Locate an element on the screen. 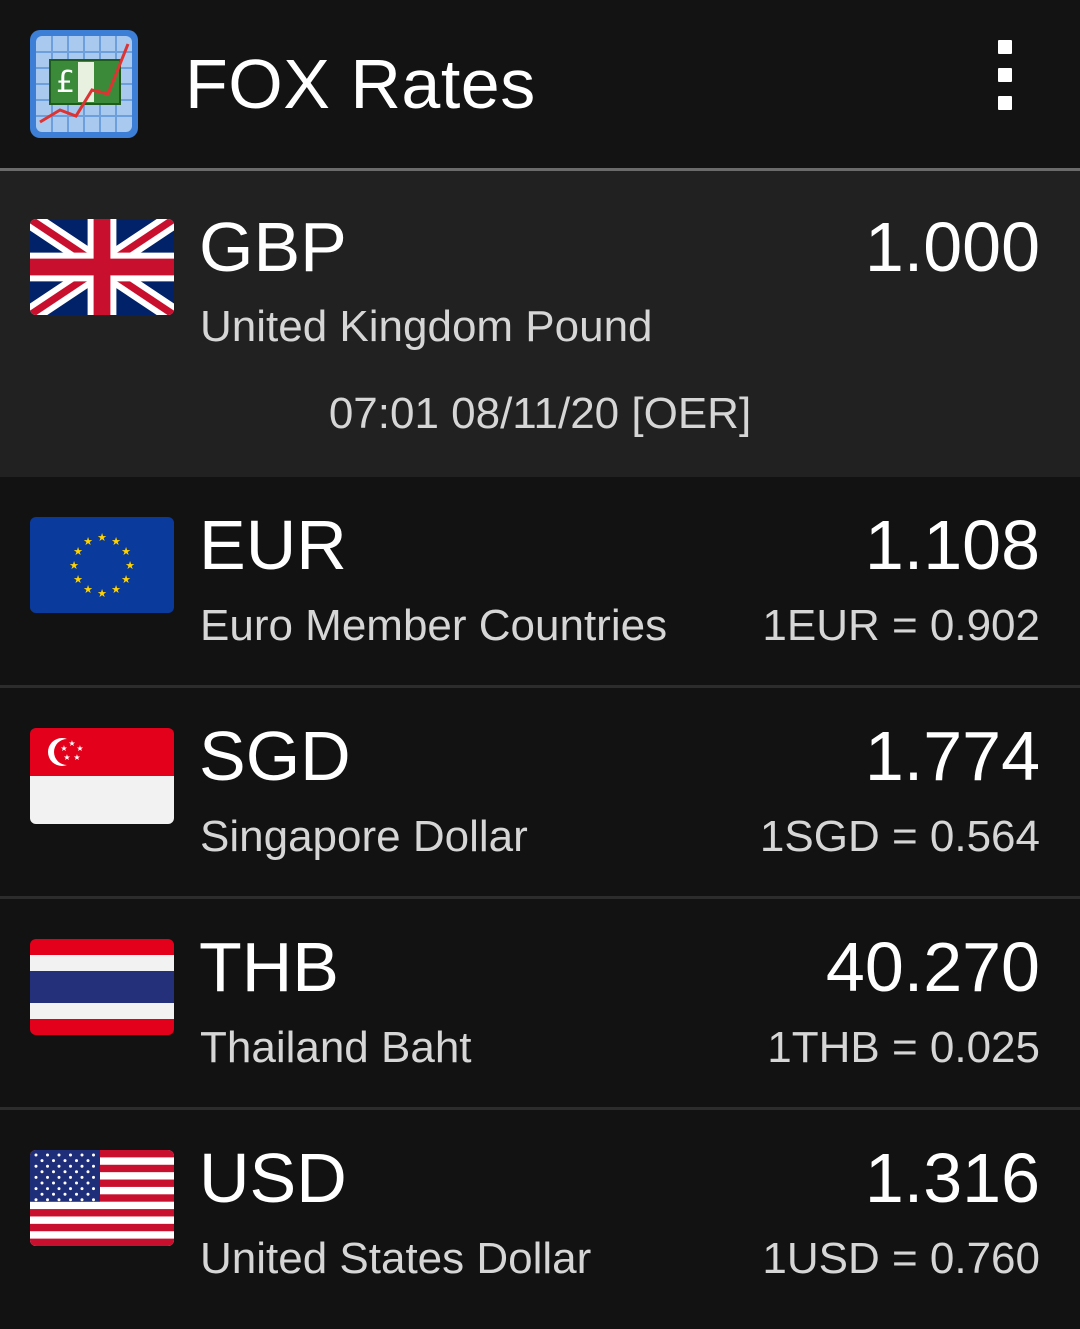  flag-sg-icon: ★ ★ ★ ★ ★ is located at coordinates (102, 776).